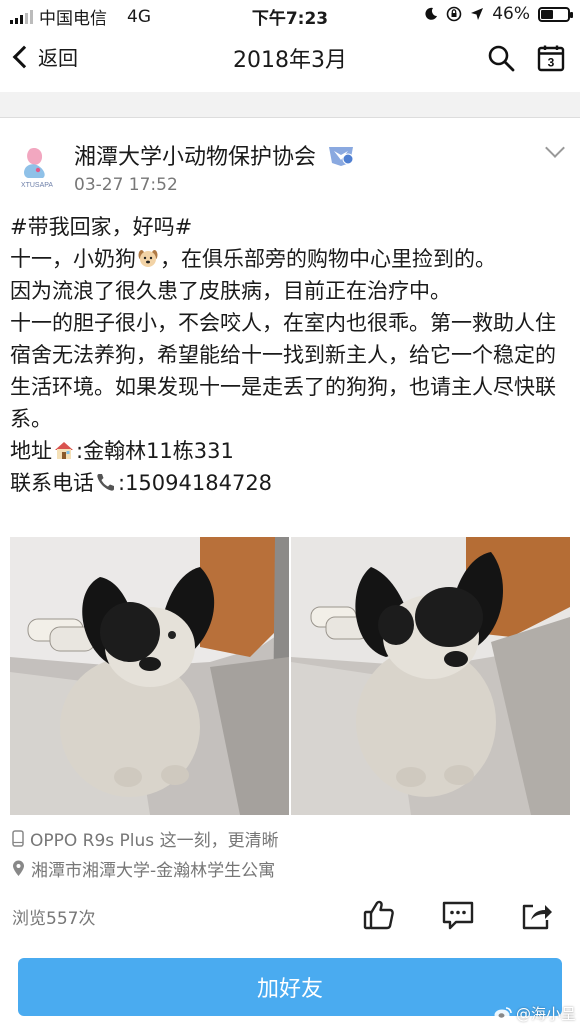  I want to click on calendar-icon: 3, so click(551, 58).